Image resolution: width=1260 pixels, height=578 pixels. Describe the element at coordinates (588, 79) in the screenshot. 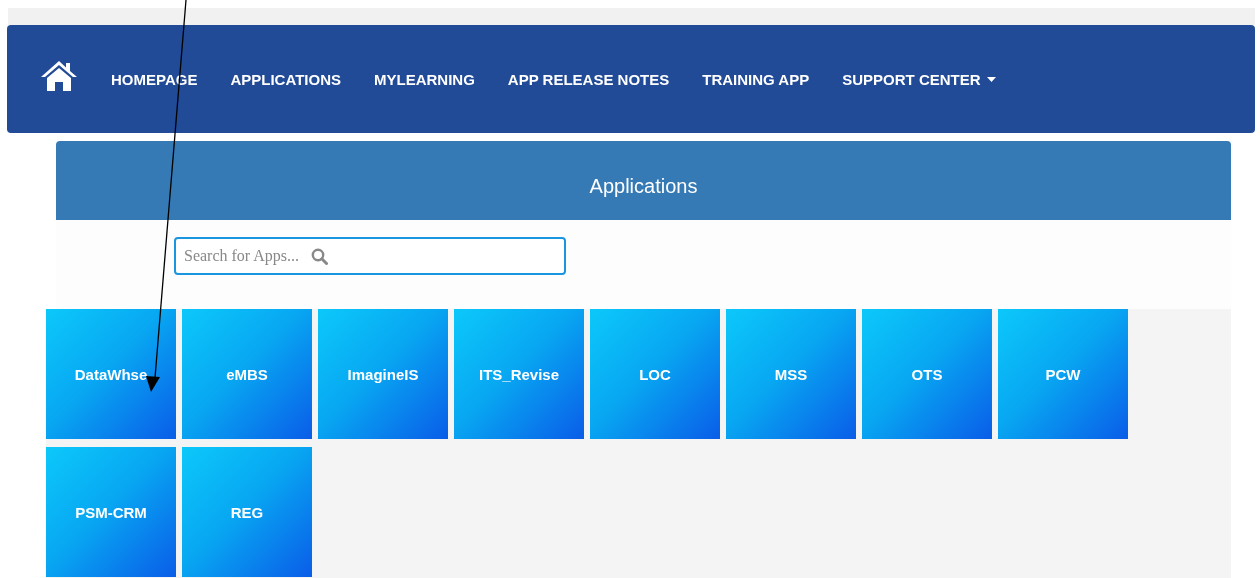

I see `nav-link: APP RELEASE NOTES` at that location.